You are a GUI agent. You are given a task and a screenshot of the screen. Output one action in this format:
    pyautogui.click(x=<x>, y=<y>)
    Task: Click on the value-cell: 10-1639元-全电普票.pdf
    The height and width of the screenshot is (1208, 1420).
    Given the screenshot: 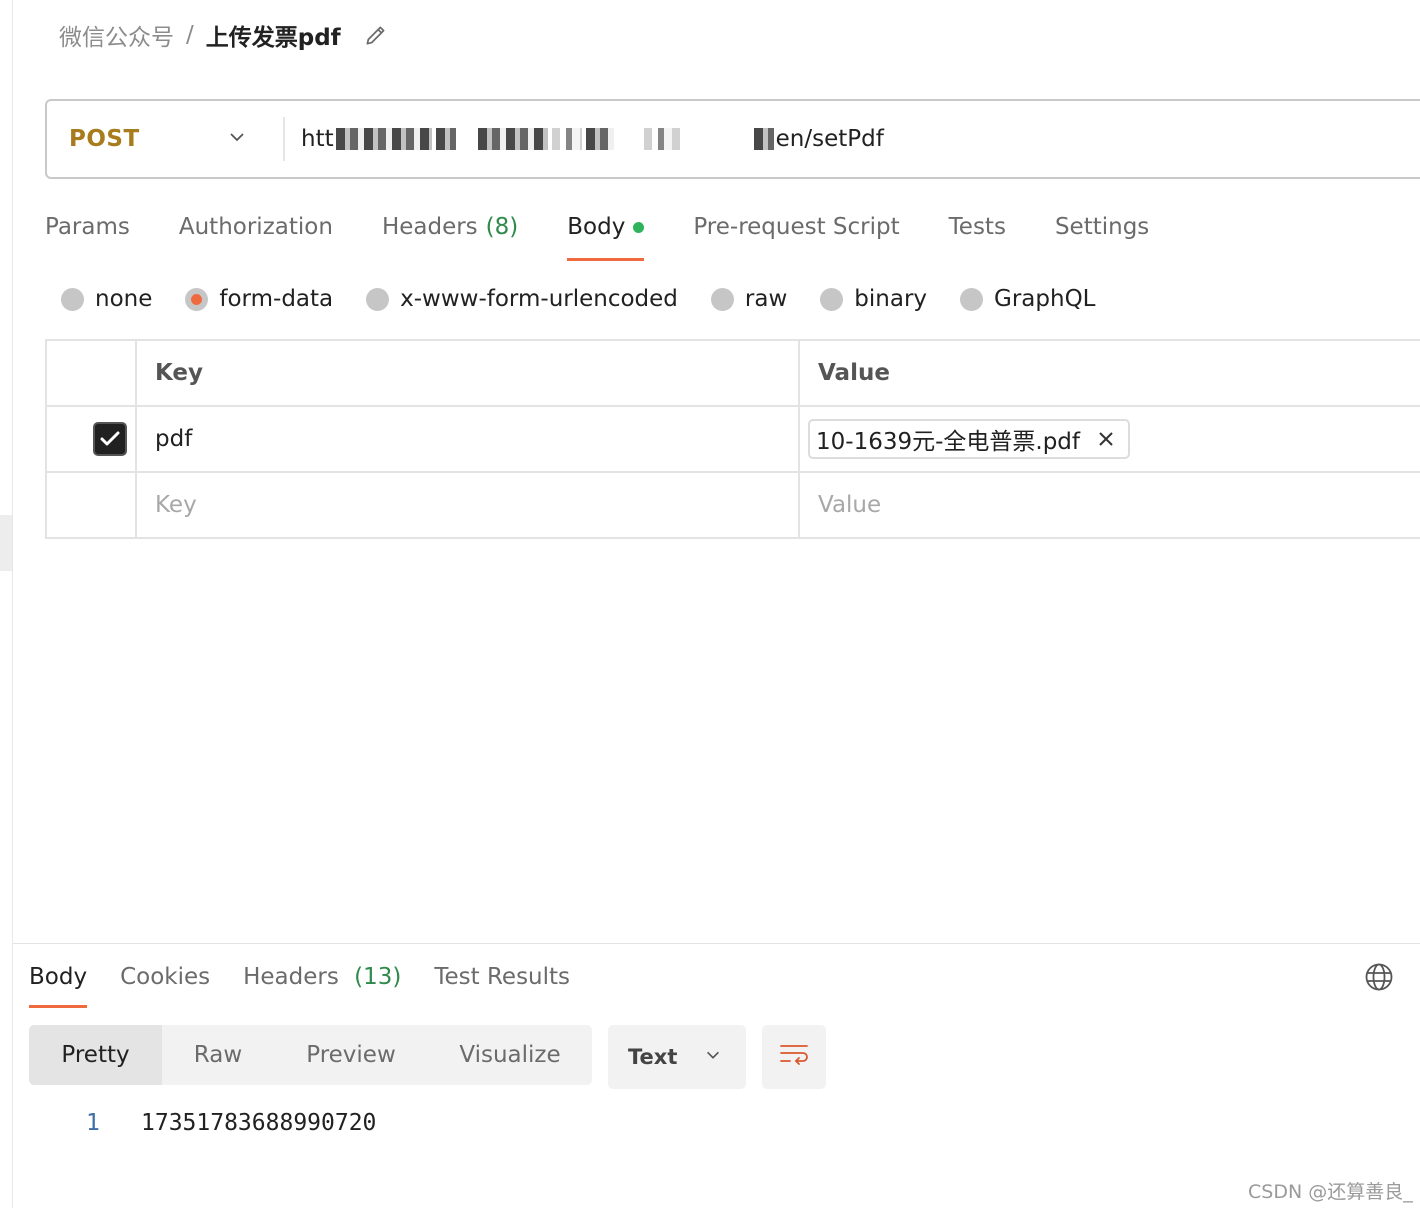 What is the action you would take?
    pyautogui.click(x=1110, y=439)
    